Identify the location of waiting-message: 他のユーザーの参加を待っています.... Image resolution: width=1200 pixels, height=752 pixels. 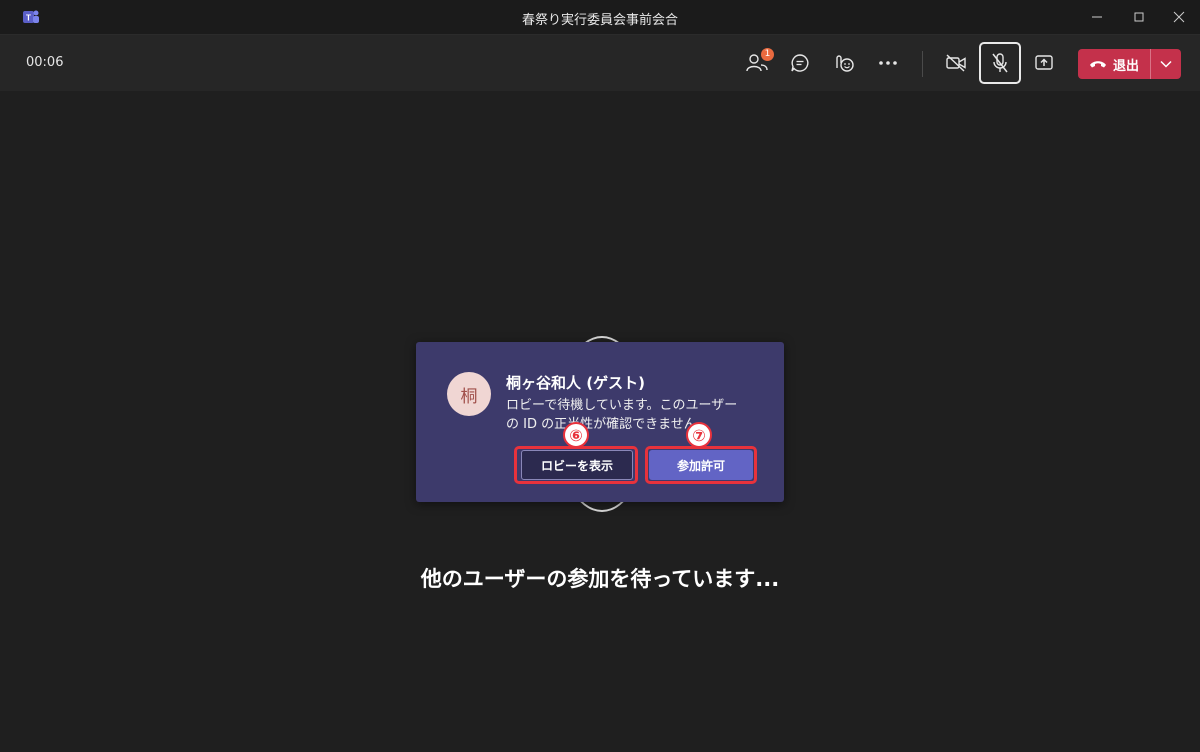
(600, 579).